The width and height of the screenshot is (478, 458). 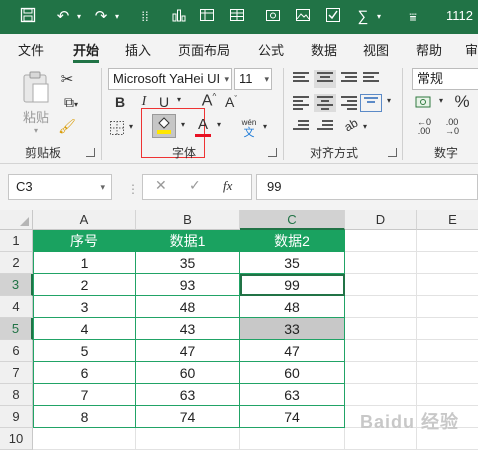 What do you see at coordinates (188, 395) in the screenshot?
I see `cell-b8: 63` at bounding box center [188, 395].